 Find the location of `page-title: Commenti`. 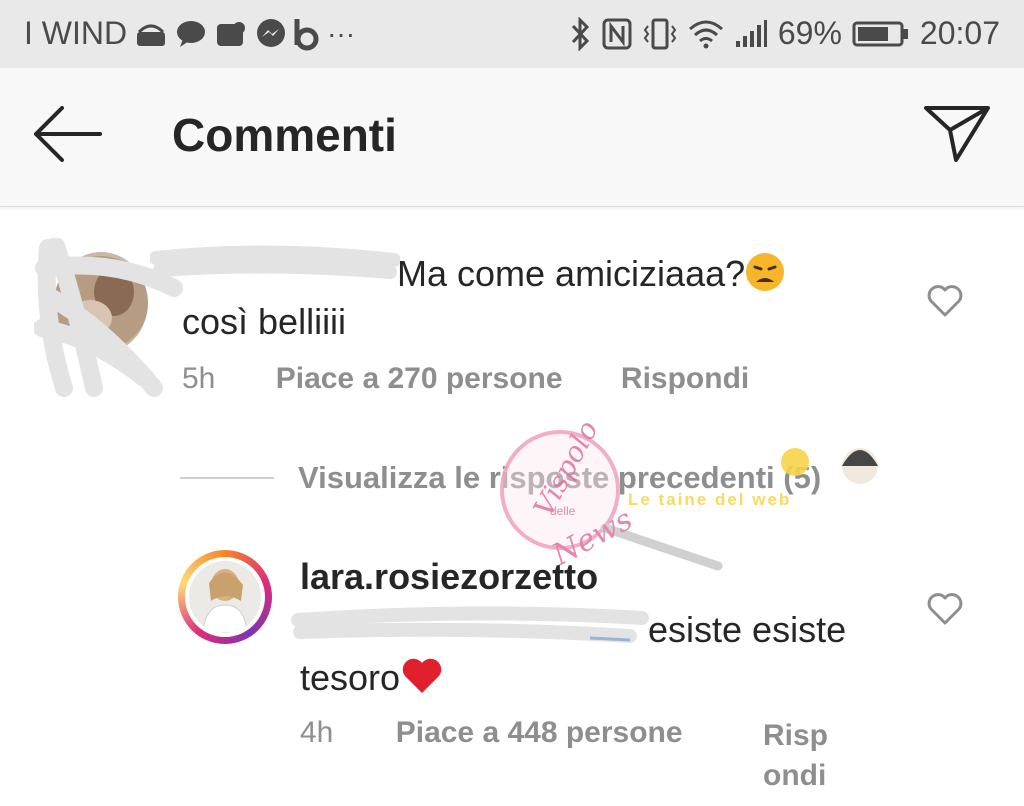

page-title: Commenti is located at coordinates (284, 135).